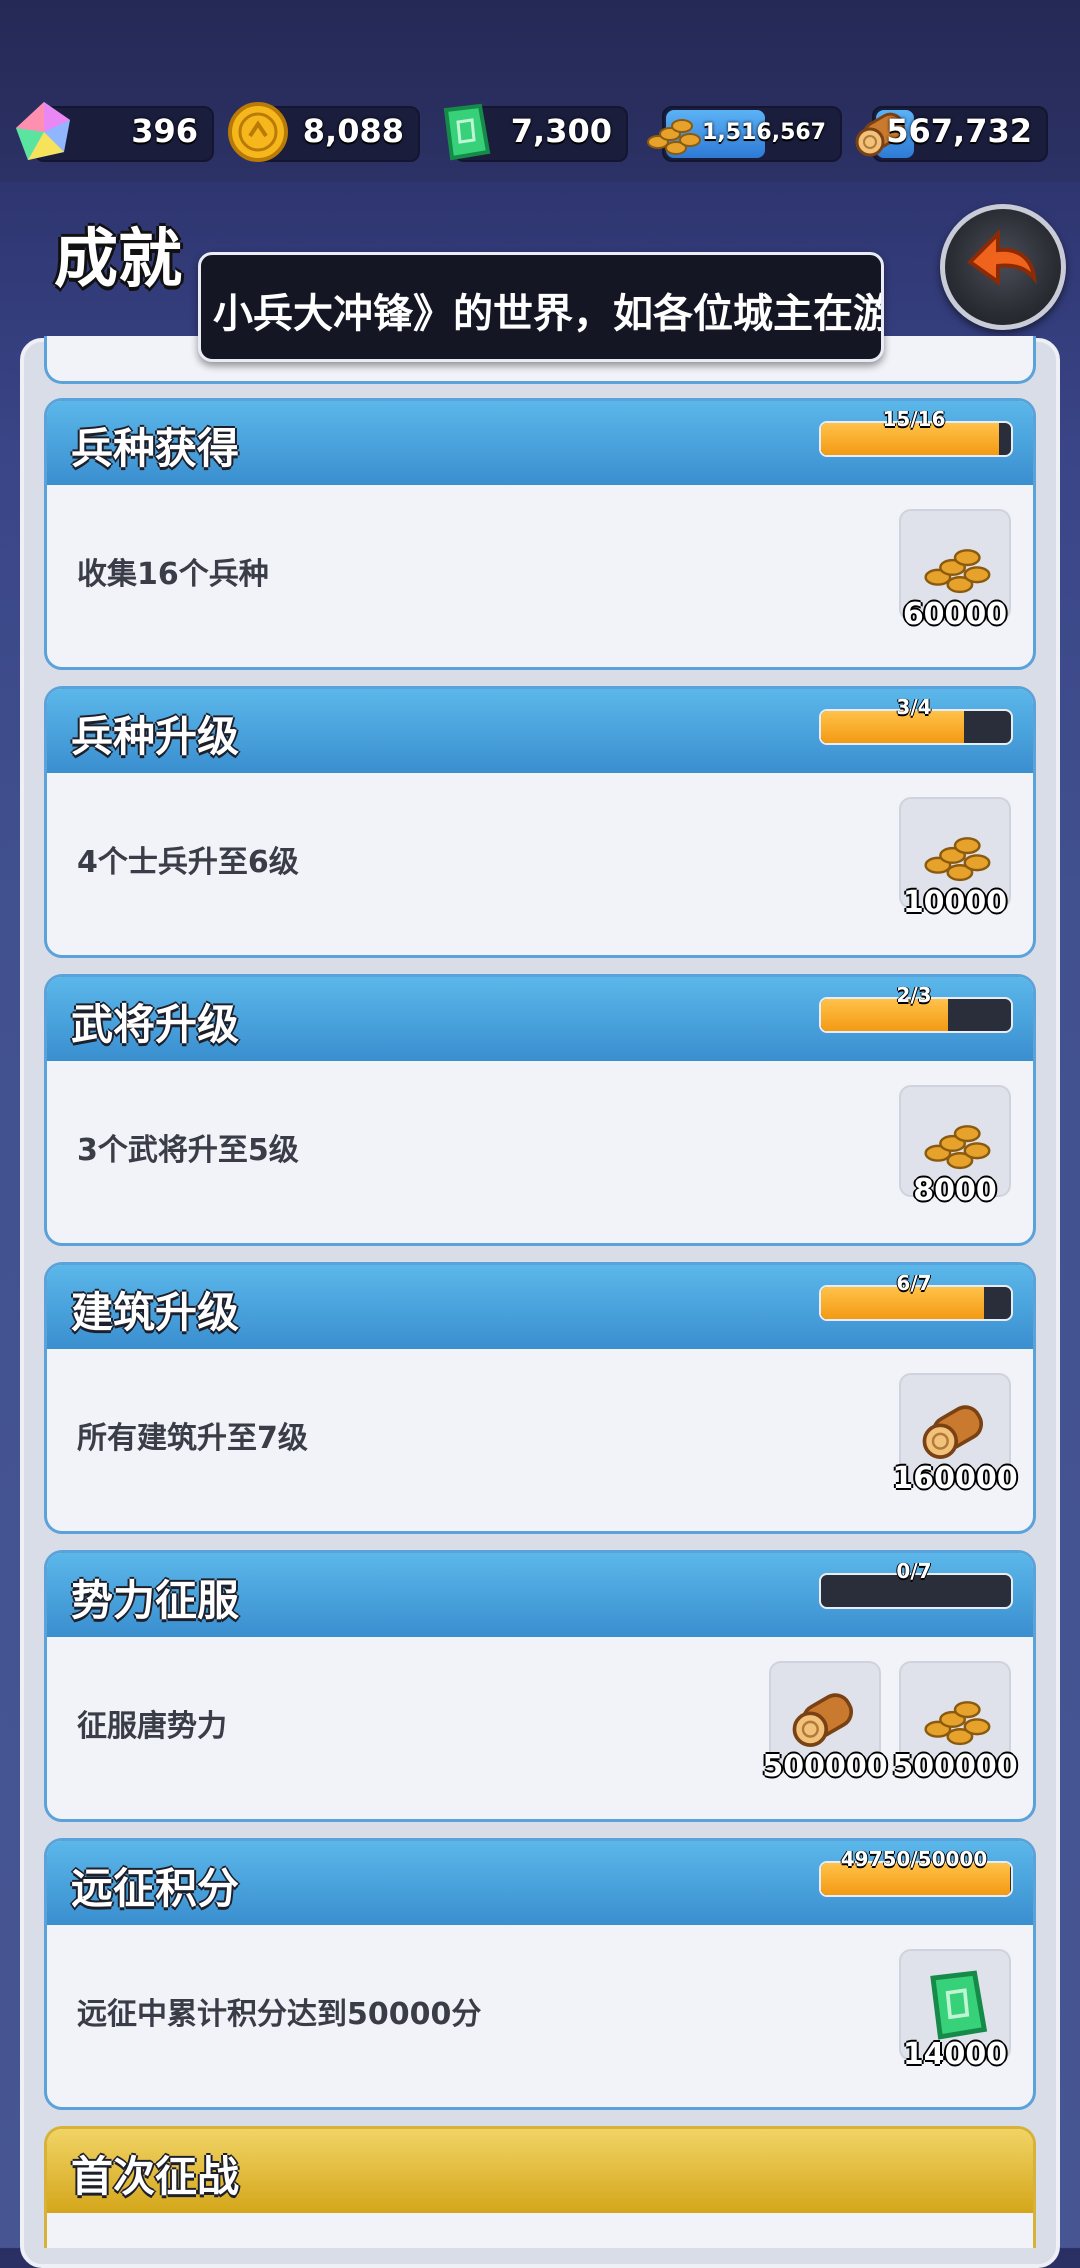  What do you see at coordinates (764, 132) in the screenshot?
I see `grain-count: 1,516,567` at bounding box center [764, 132].